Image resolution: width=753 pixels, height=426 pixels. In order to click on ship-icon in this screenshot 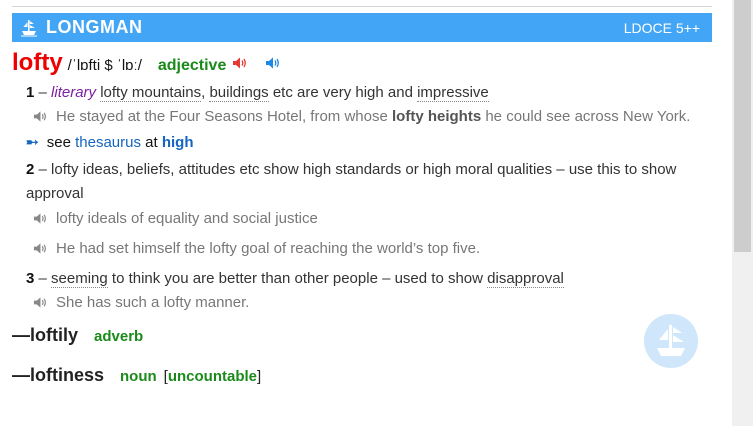, I will do `click(29, 27)`.